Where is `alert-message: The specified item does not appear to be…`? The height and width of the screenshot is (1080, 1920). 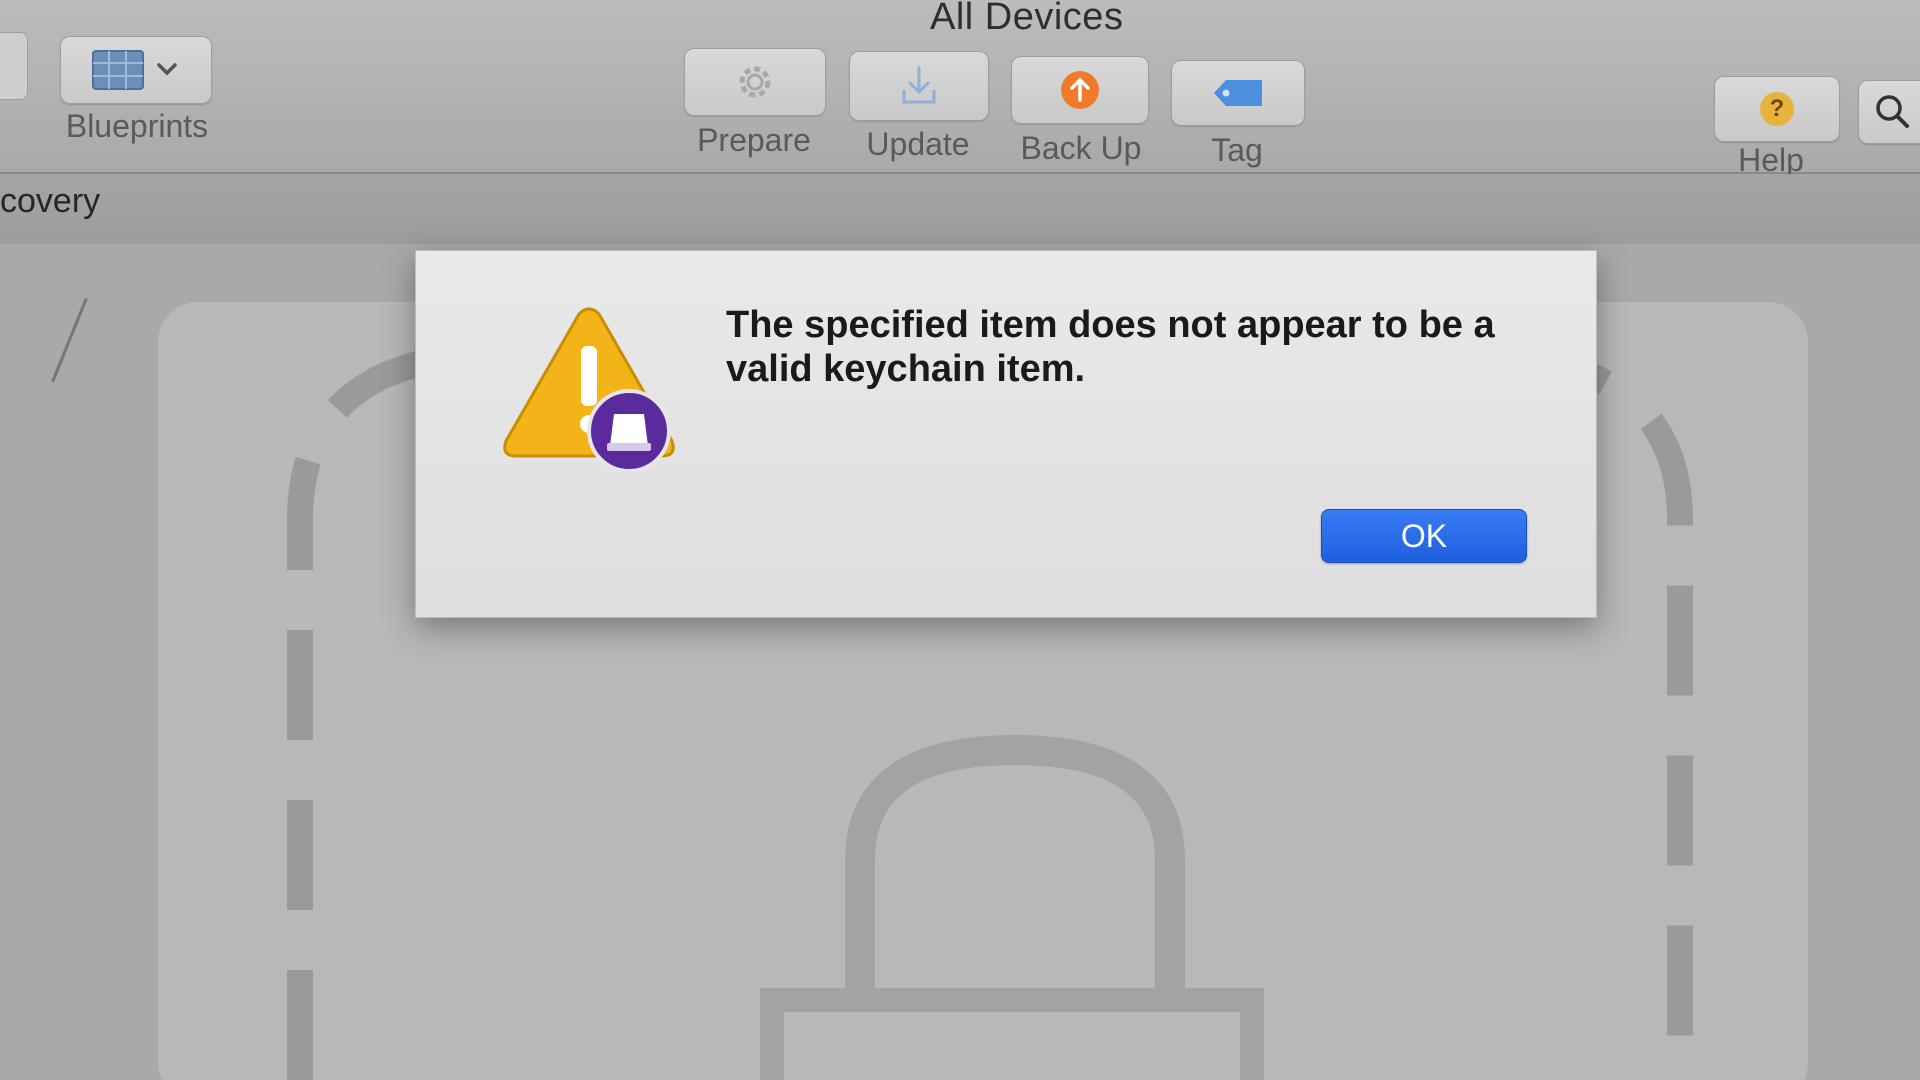
alert-message: The specified item does not appear to be… is located at coordinates (1110, 347).